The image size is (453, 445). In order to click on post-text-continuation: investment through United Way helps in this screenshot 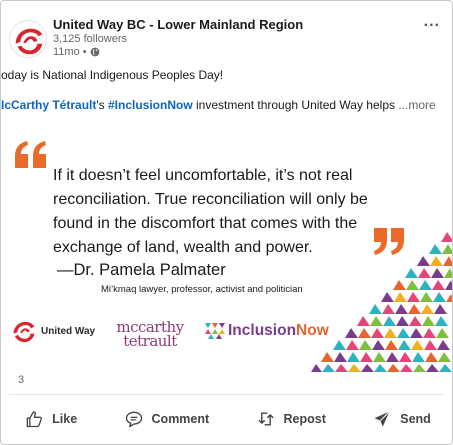, I will do `click(295, 105)`.